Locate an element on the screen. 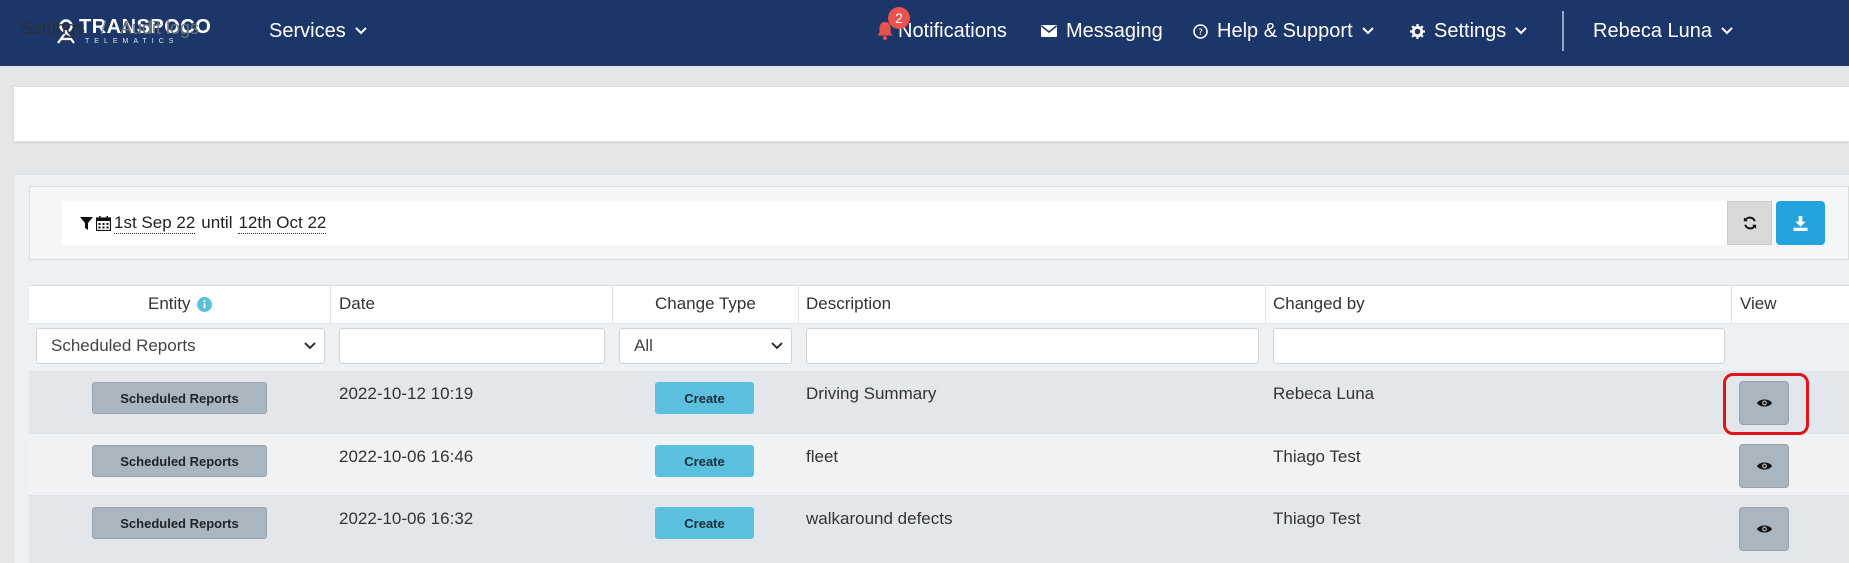  description-filter-input is located at coordinates (1032, 346).